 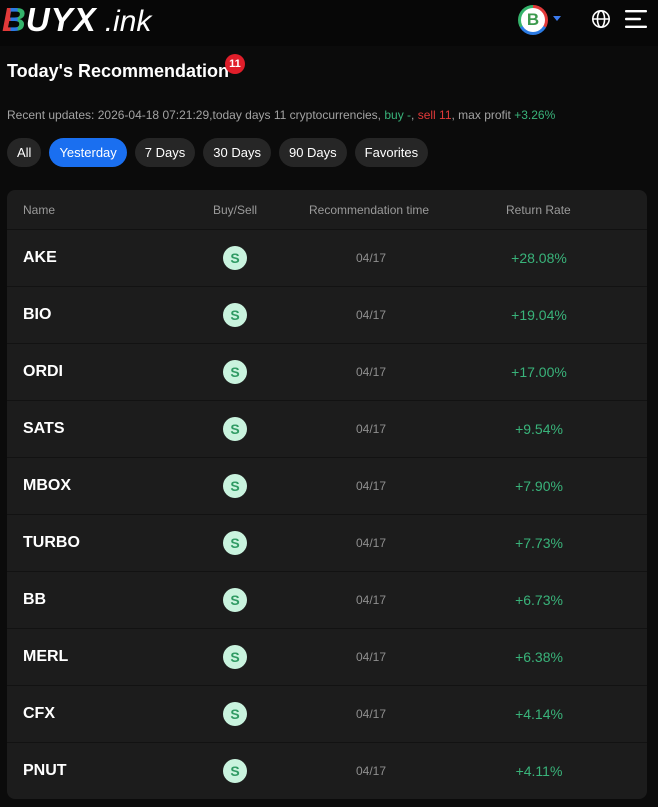 What do you see at coordinates (539, 714) in the screenshot?
I see `return-rate: +4.14%` at bounding box center [539, 714].